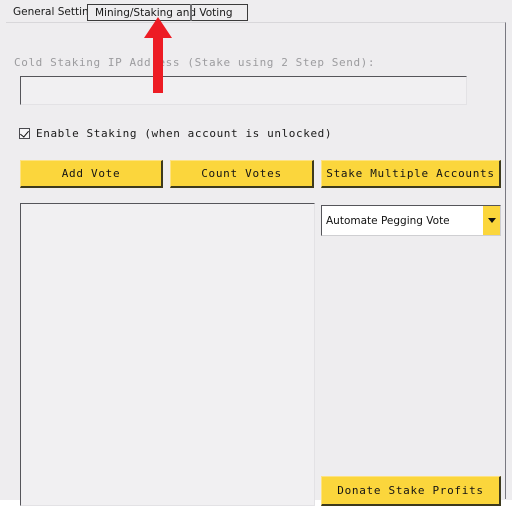 The image size is (512, 506). What do you see at coordinates (411, 491) in the screenshot?
I see `donate-stake-profits-button: Donate Stake Profits` at bounding box center [411, 491].